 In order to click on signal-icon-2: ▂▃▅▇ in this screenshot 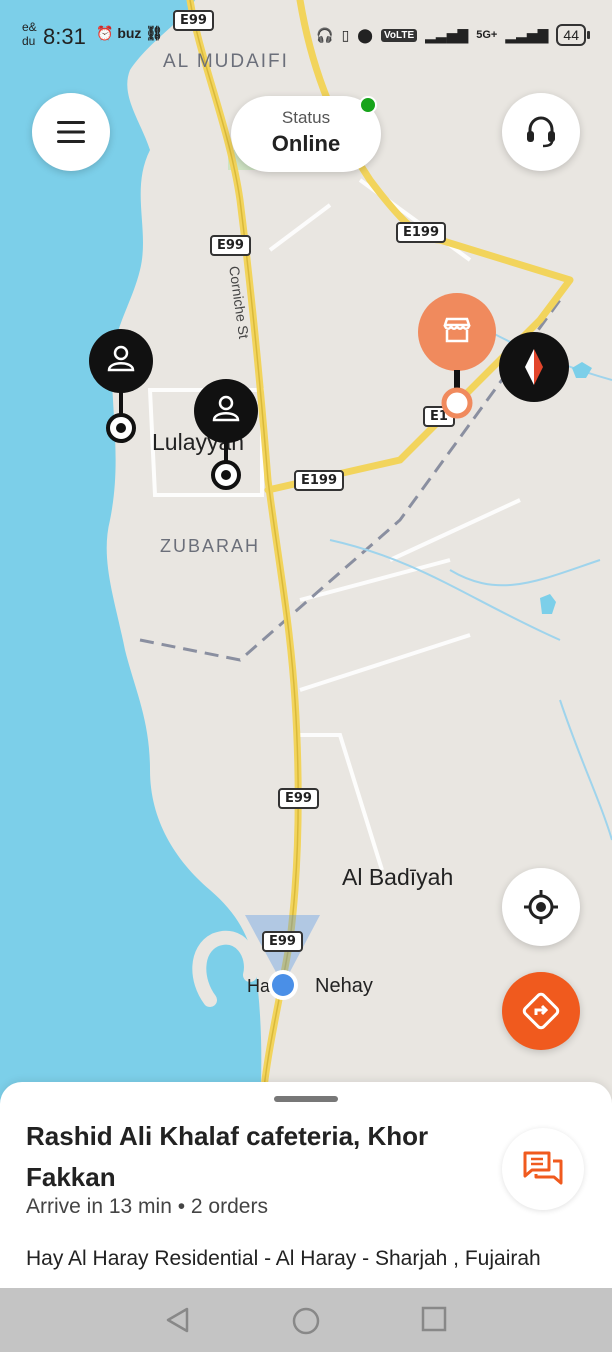, I will do `click(527, 34)`.